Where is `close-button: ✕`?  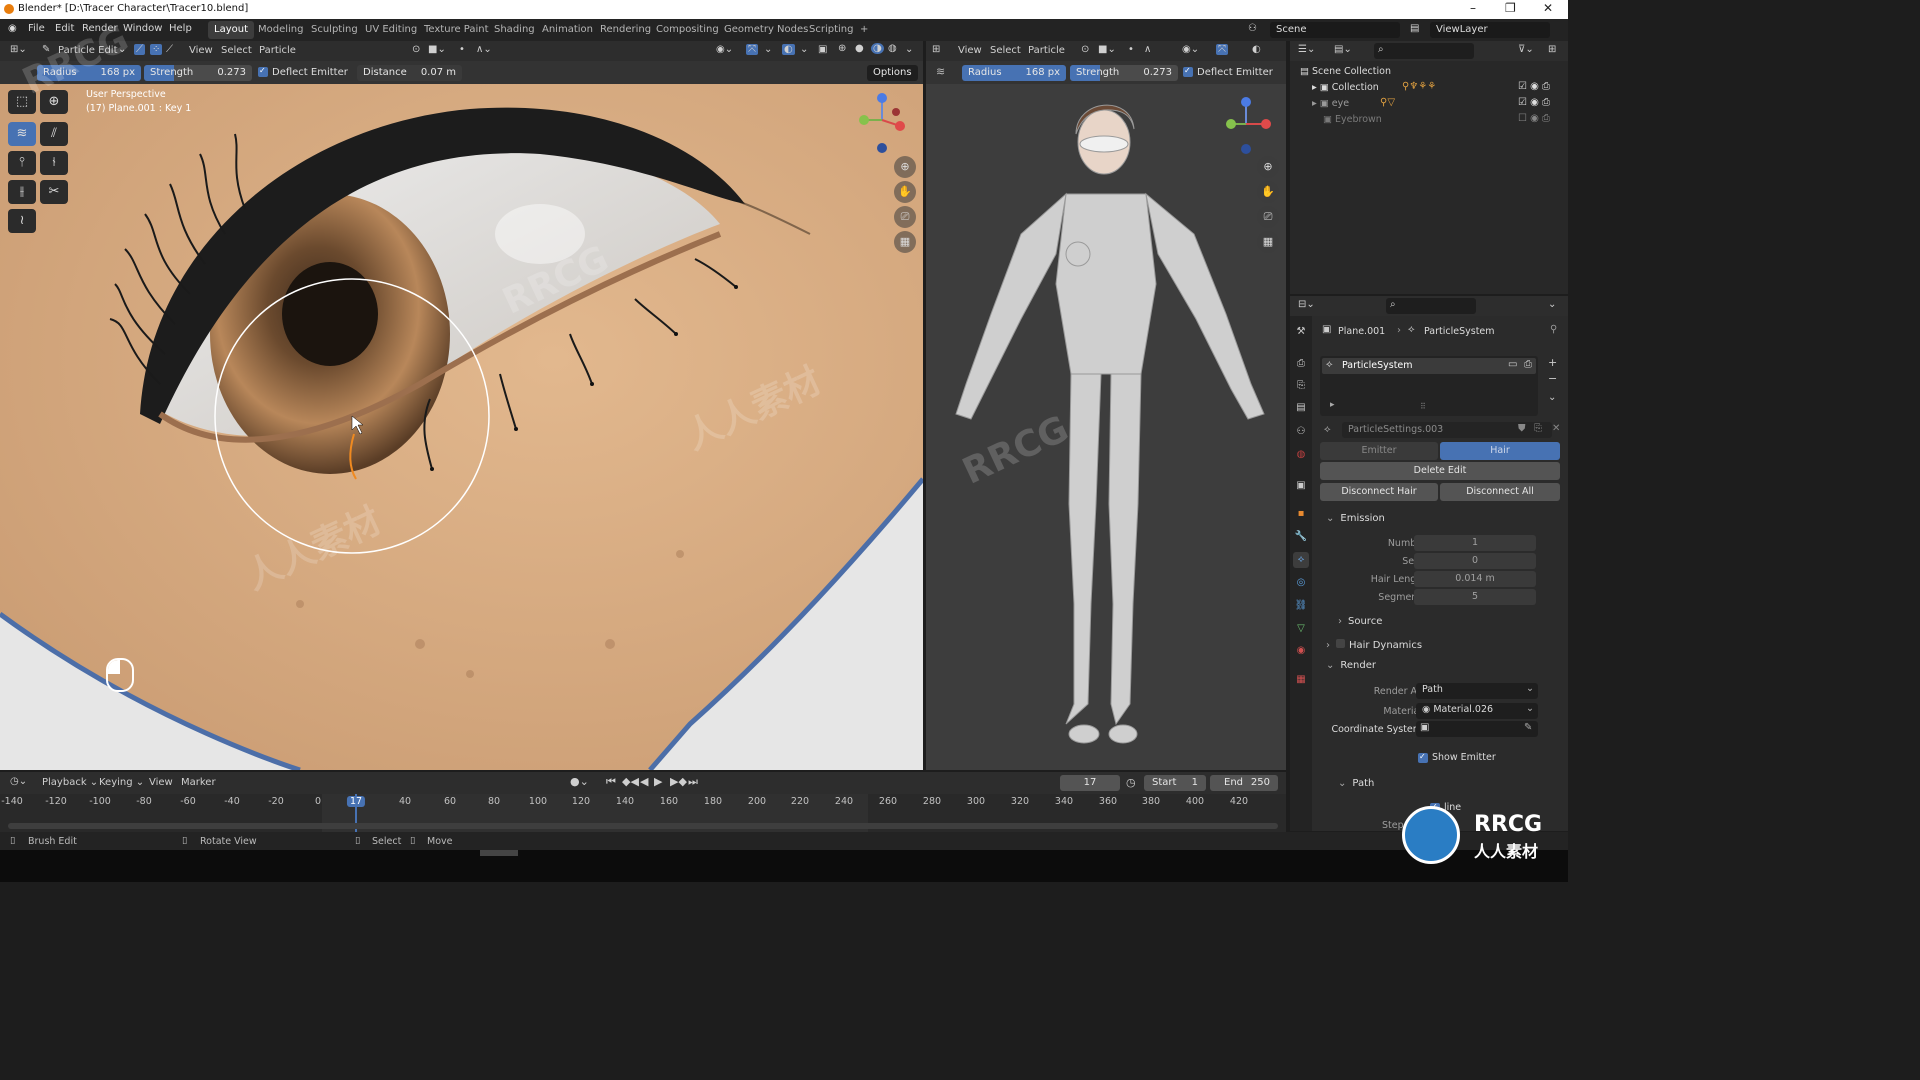
close-button: ✕ is located at coordinates (1548, 8).